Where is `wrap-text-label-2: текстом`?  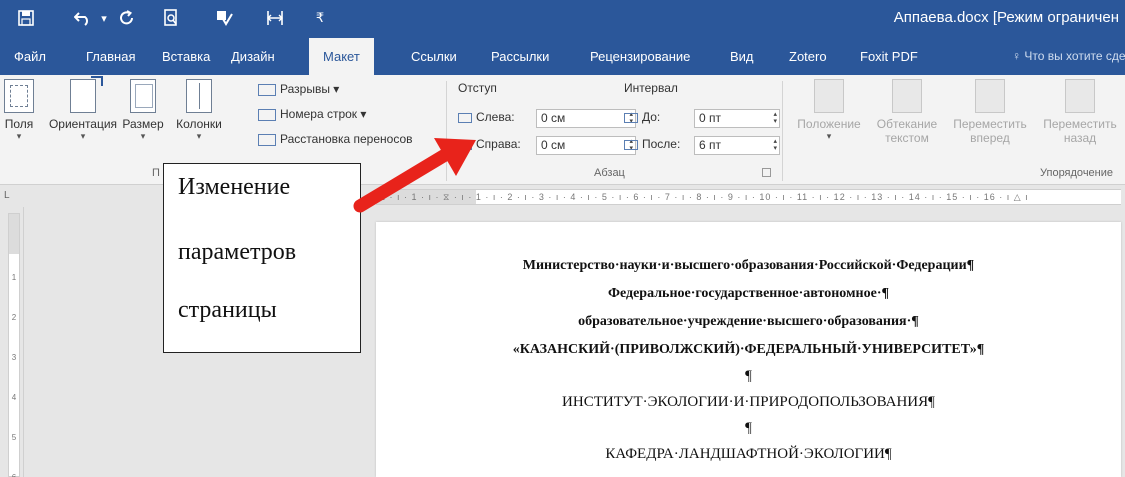
wrap-text-label-2: текстом is located at coordinates (907, 138).